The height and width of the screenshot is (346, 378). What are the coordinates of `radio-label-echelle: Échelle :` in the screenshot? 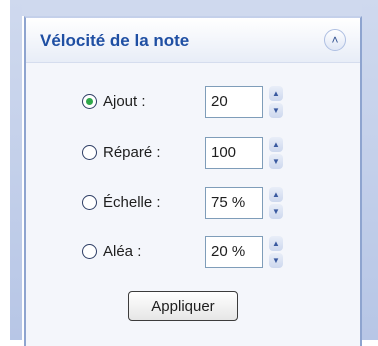 It's located at (132, 202).